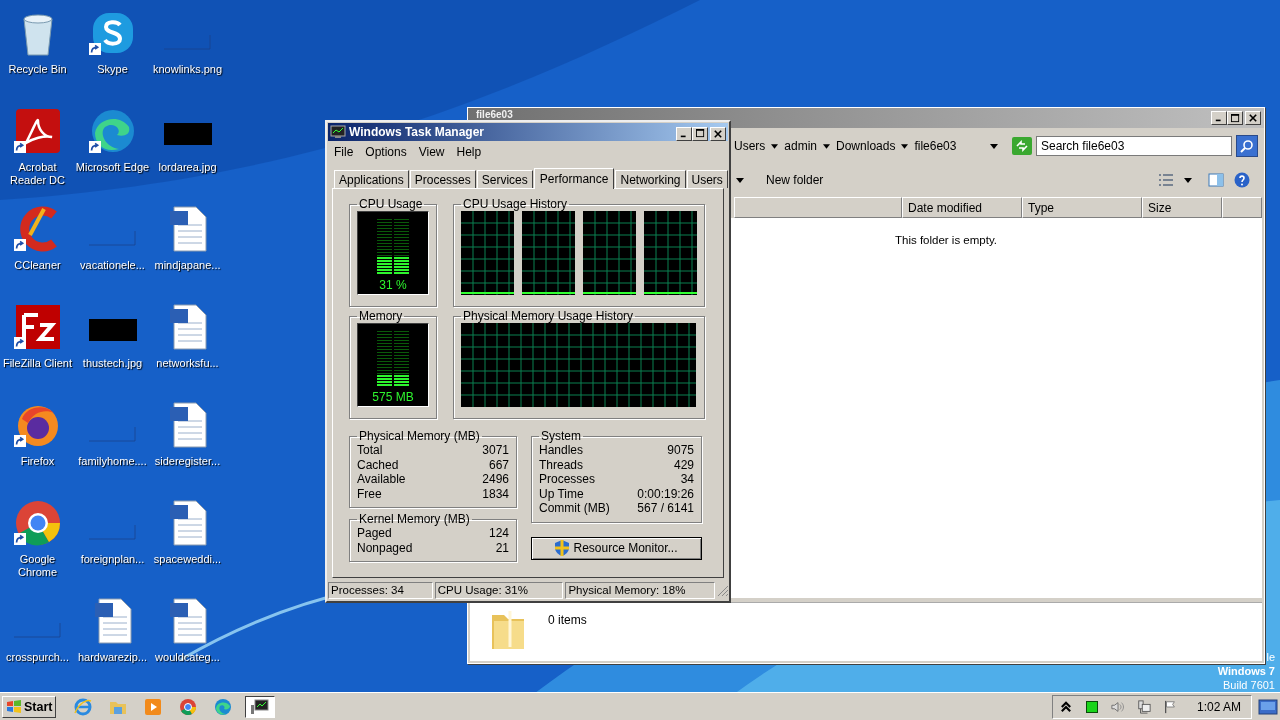 The image size is (1280, 720). I want to click on refresh-icon, so click(1022, 146).